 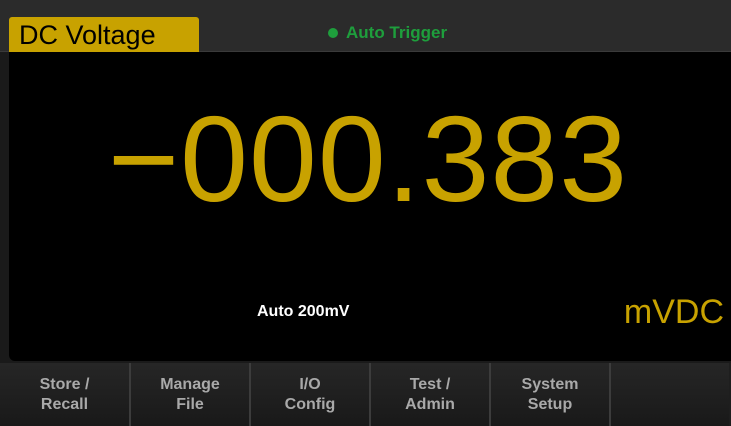 I want to click on trigger-dot-icon, so click(x=333, y=33).